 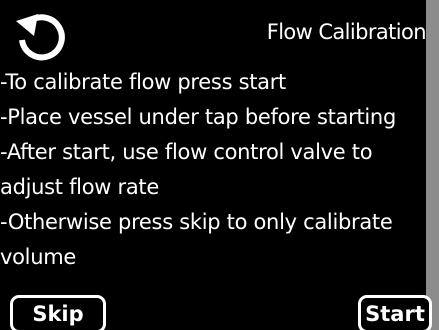 I want to click on instruction-line: -Otherwise press skip to only calibrate, so click(x=196, y=222).